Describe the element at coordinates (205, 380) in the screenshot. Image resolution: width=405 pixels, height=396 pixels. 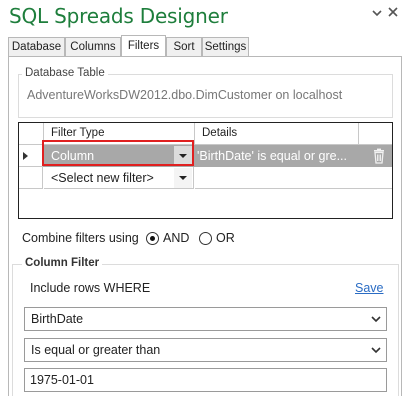
I see `filter-value-input: 1975-01-01` at that location.